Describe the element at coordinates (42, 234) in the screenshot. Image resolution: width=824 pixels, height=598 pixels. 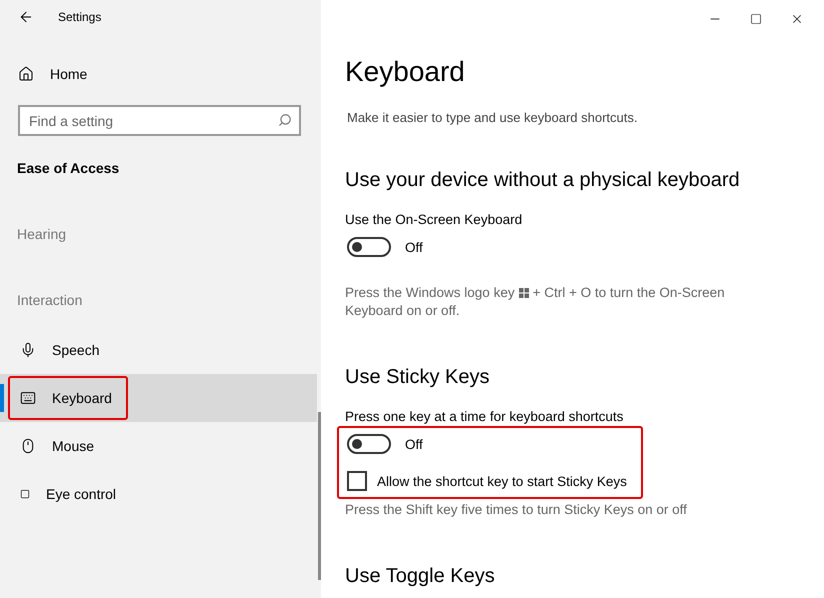
I see `group-header: Hearing` at that location.